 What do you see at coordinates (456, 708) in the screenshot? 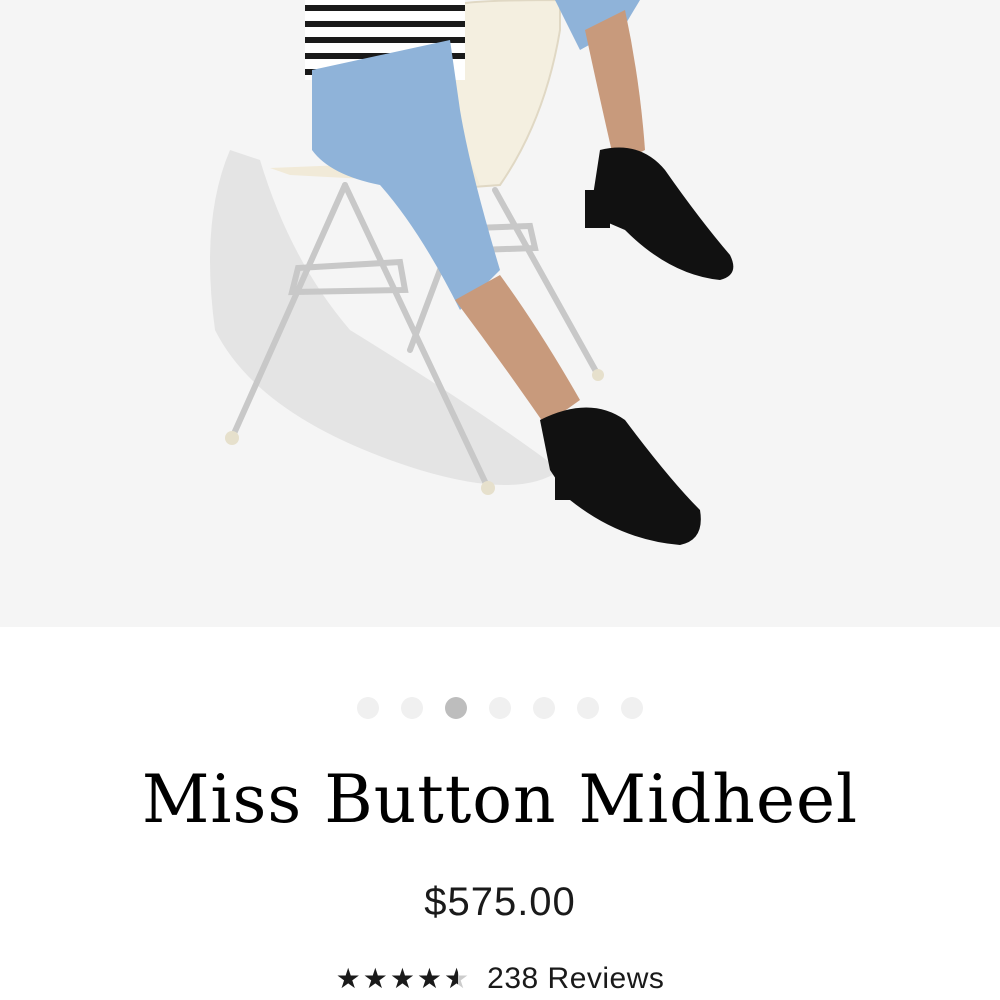
I see `carousel-dot-active` at bounding box center [456, 708].